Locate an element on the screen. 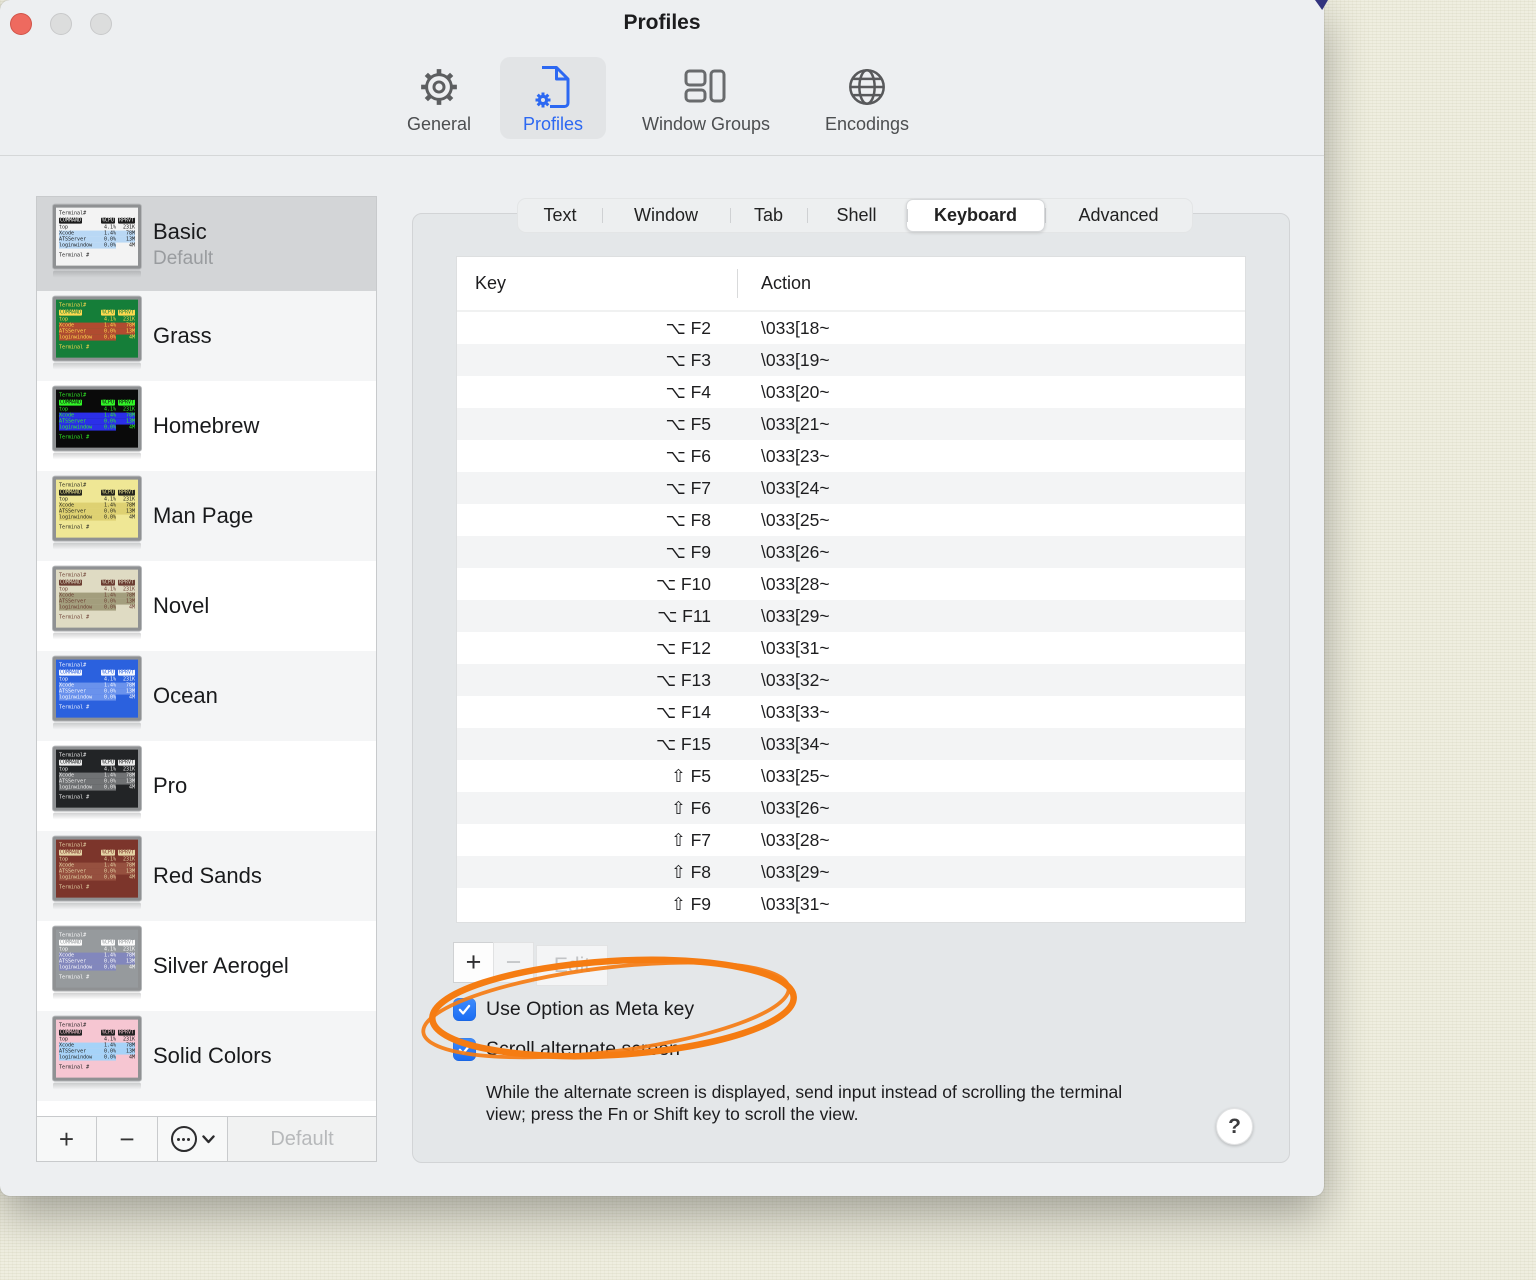 Image resolution: width=1536 pixels, height=1280 pixels. use-option-as-meta-key-label: Use Option as Meta key is located at coordinates (590, 1009).